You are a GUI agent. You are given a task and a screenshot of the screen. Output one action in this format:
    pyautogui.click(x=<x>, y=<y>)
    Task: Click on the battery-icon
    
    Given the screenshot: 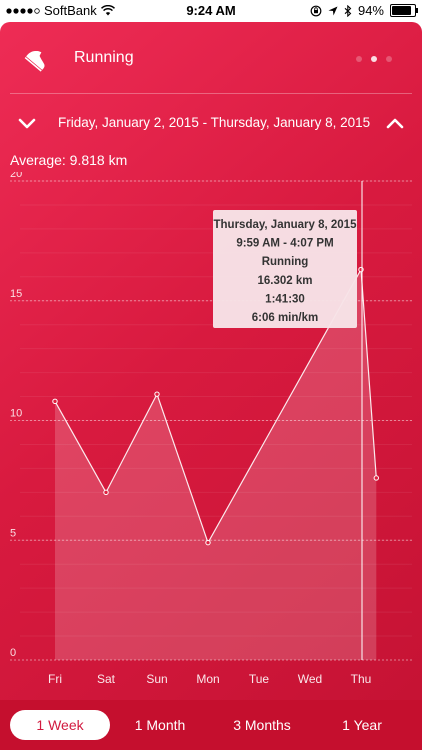 What is the action you would take?
    pyautogui.click(x=404, y=10)
    